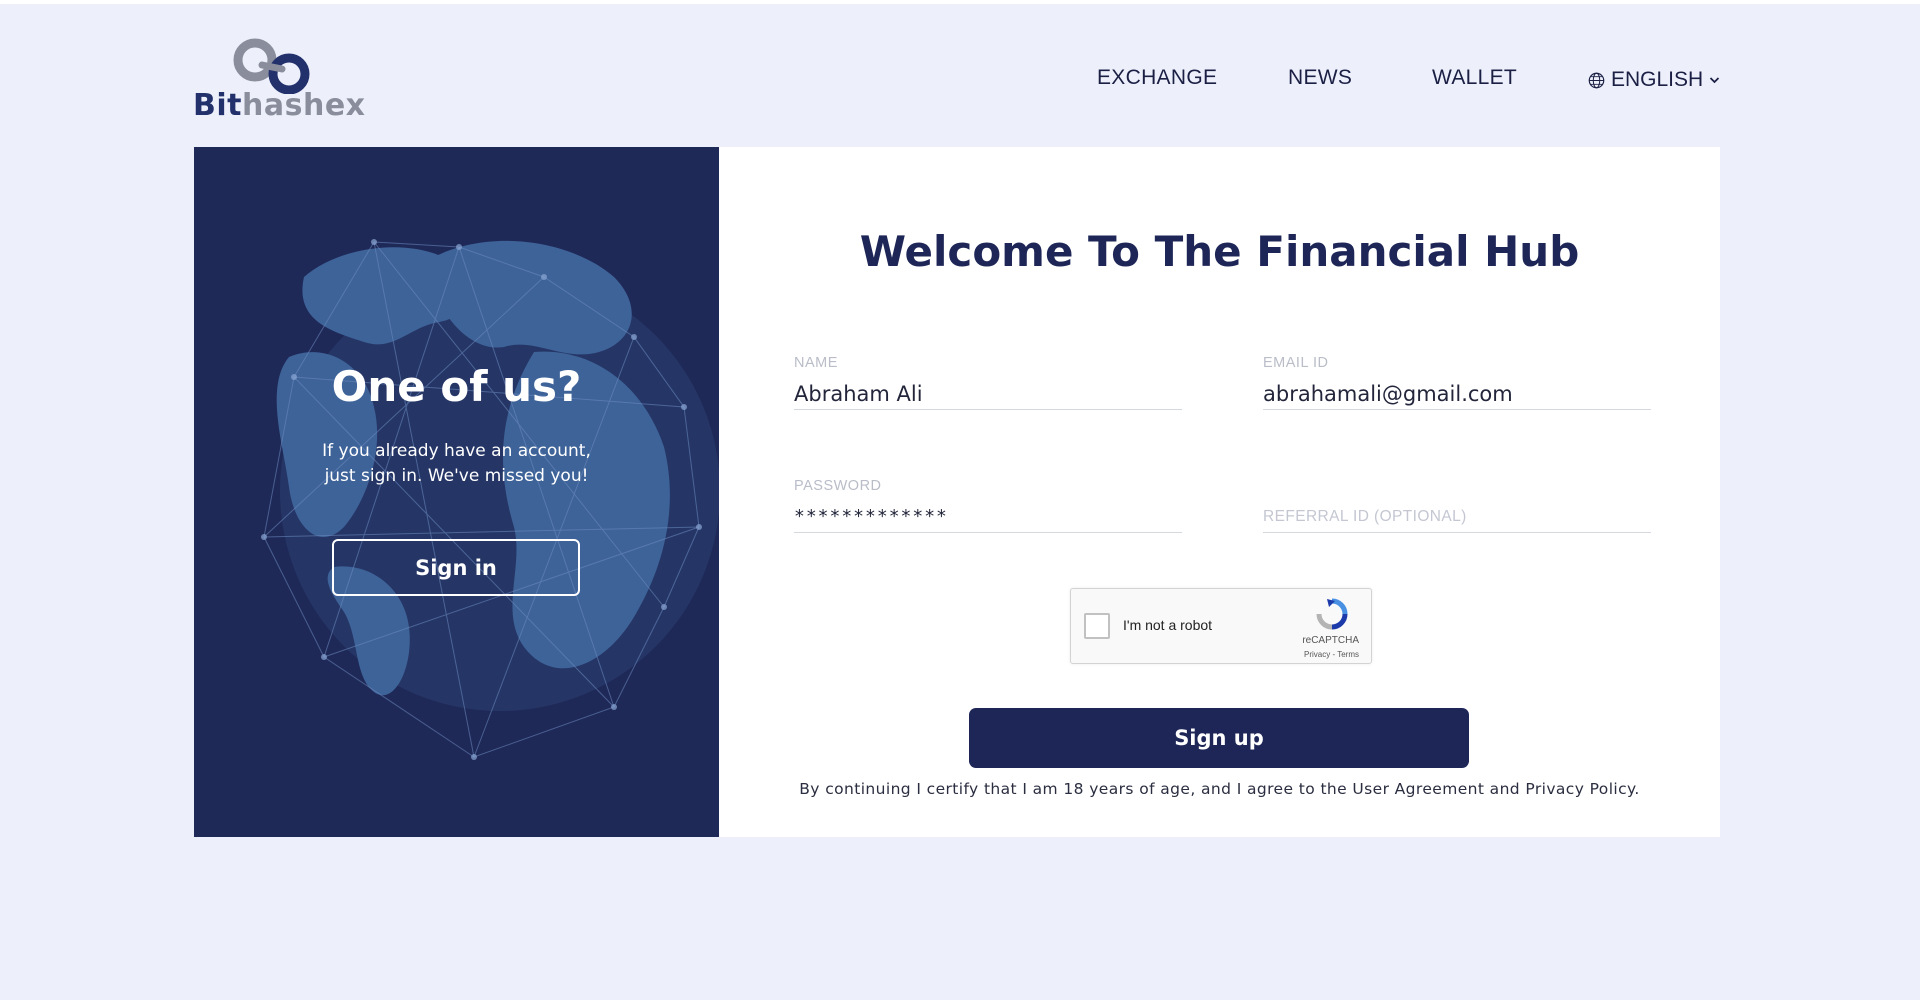 Image resolution: width=1920 pixels, height=1000 pixels. Describe the element at coordinates (456, 567) in the screenshot. I see `signin-button: Sign in` at that location.